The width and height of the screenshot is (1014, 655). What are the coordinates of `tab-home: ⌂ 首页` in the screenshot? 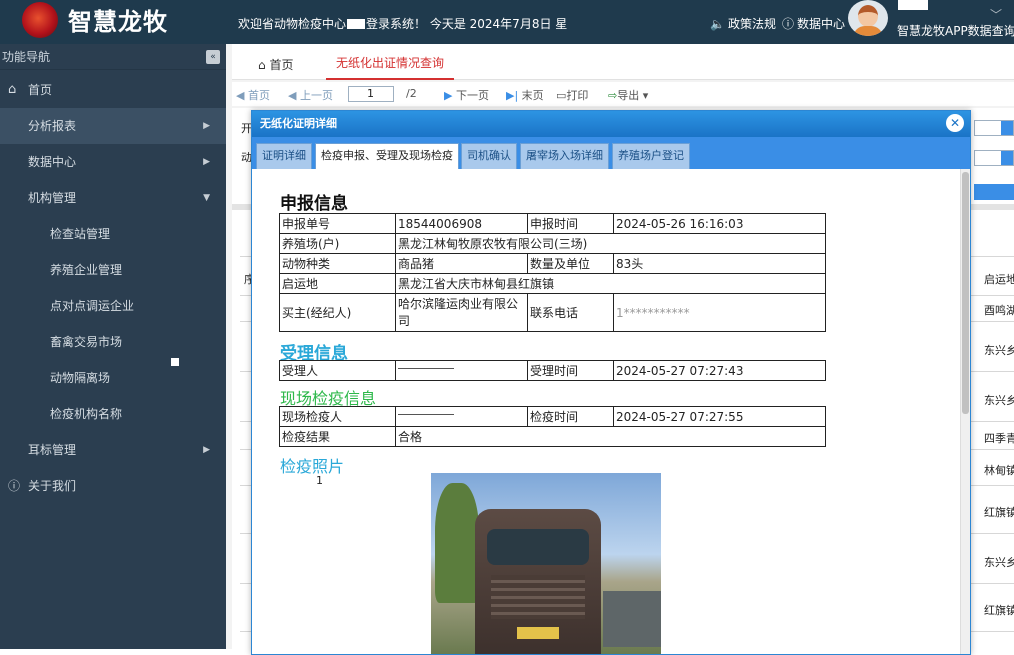 It's located at (275, 64).